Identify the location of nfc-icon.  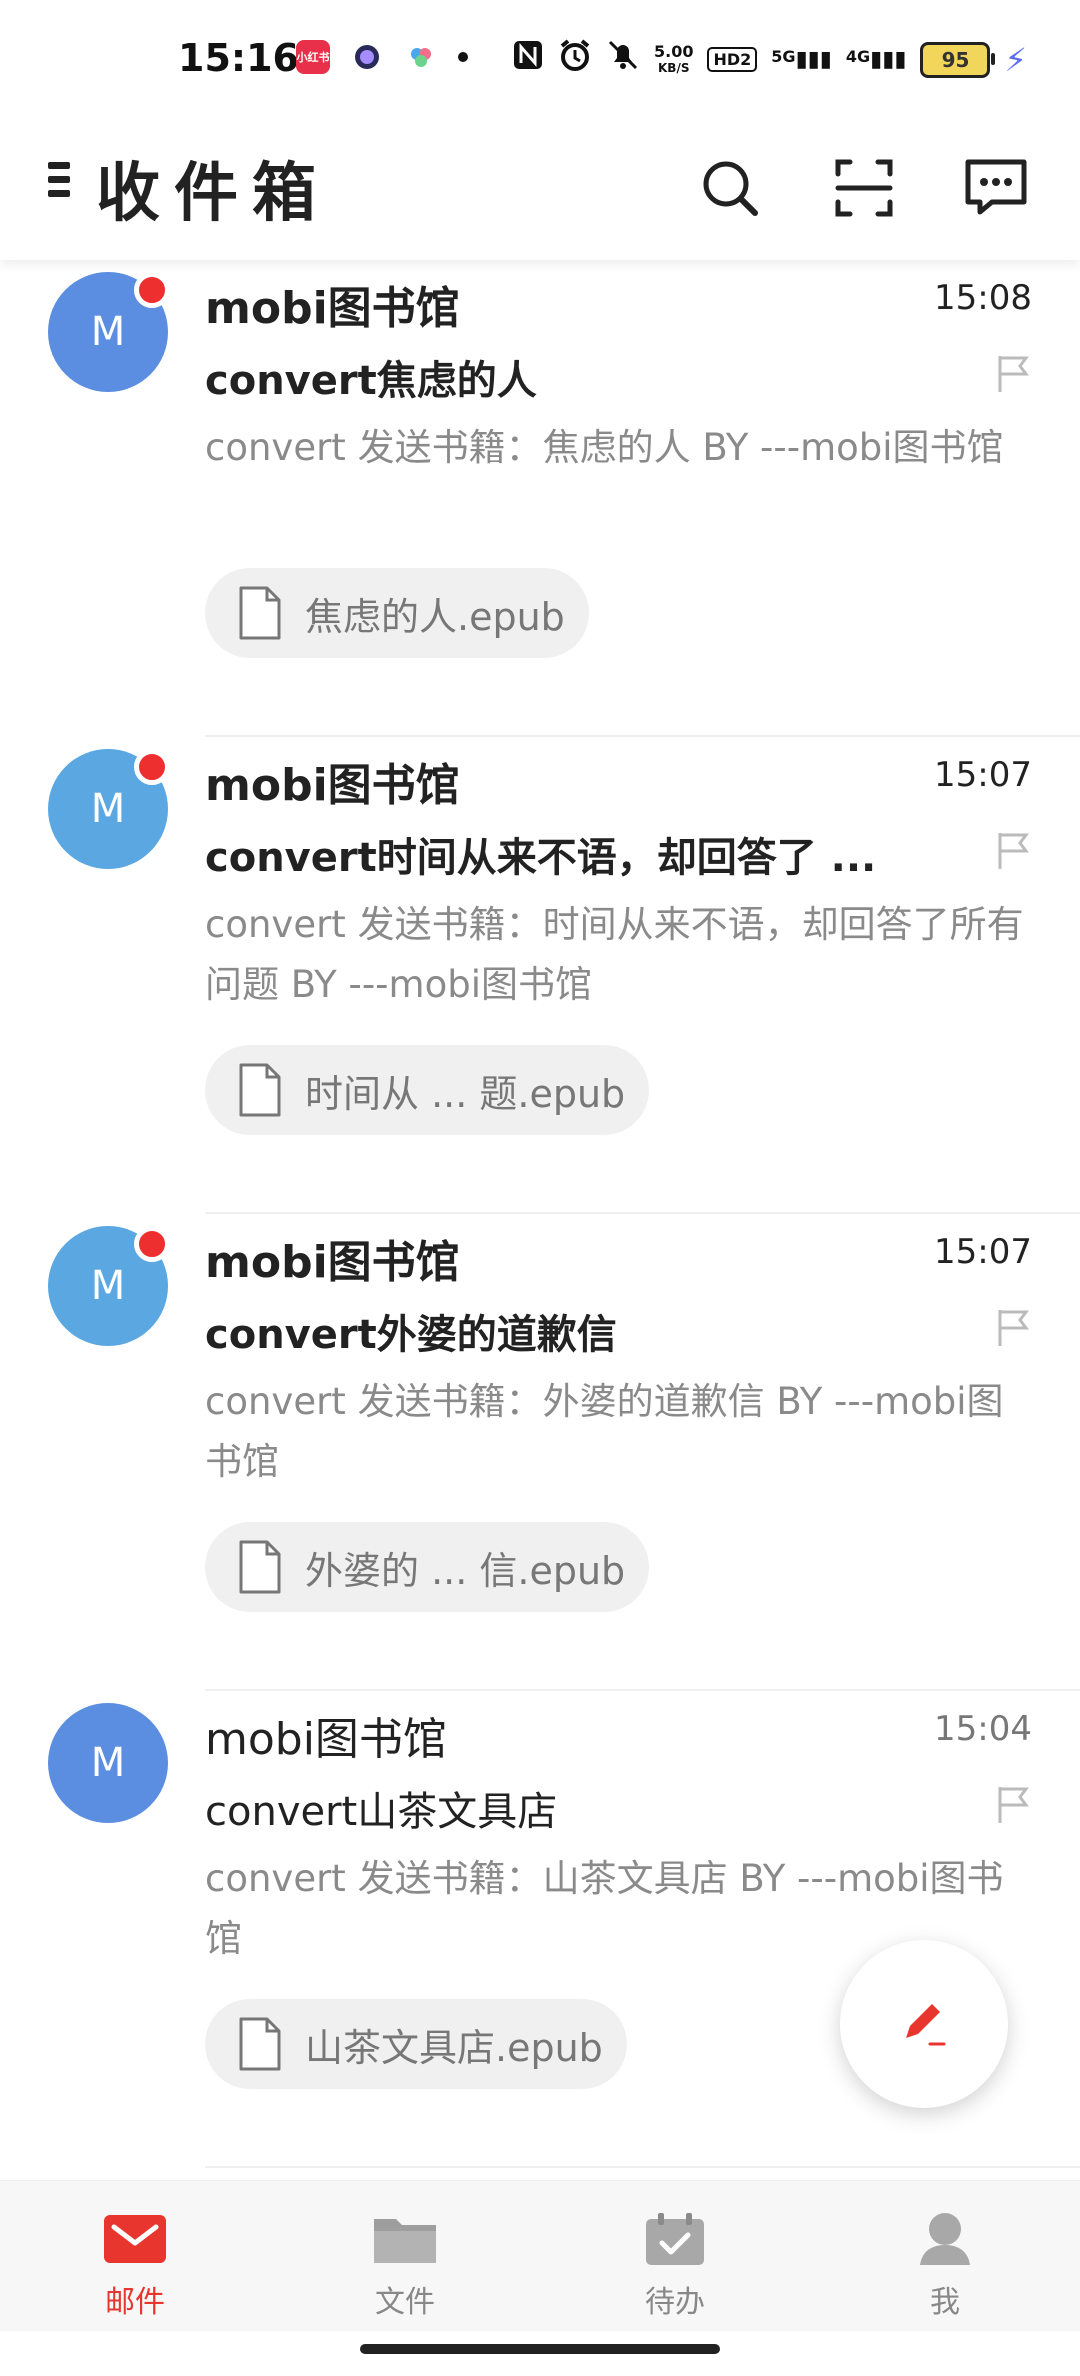
(528, 59).